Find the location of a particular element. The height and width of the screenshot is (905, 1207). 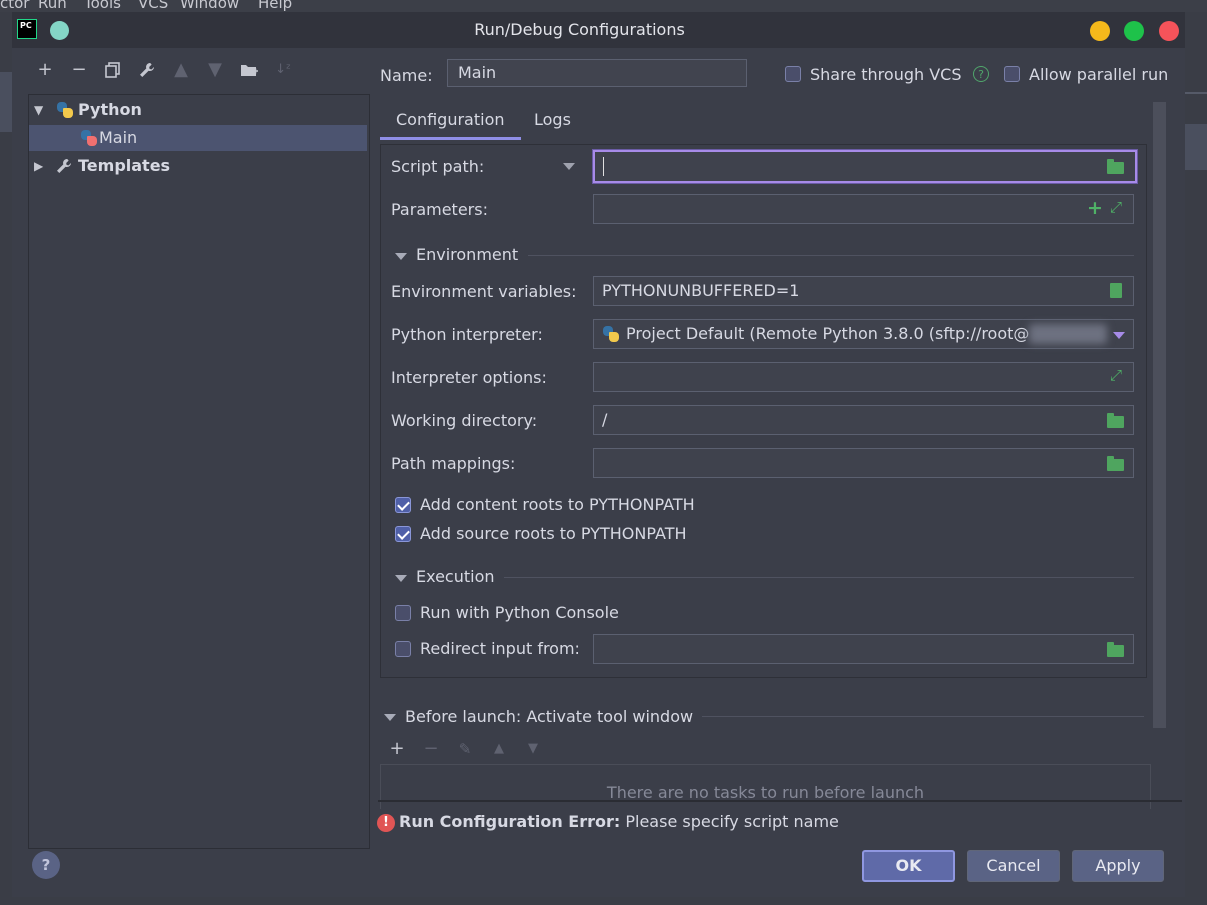

tree-item-main: Main is located at coordinates (198, 138).